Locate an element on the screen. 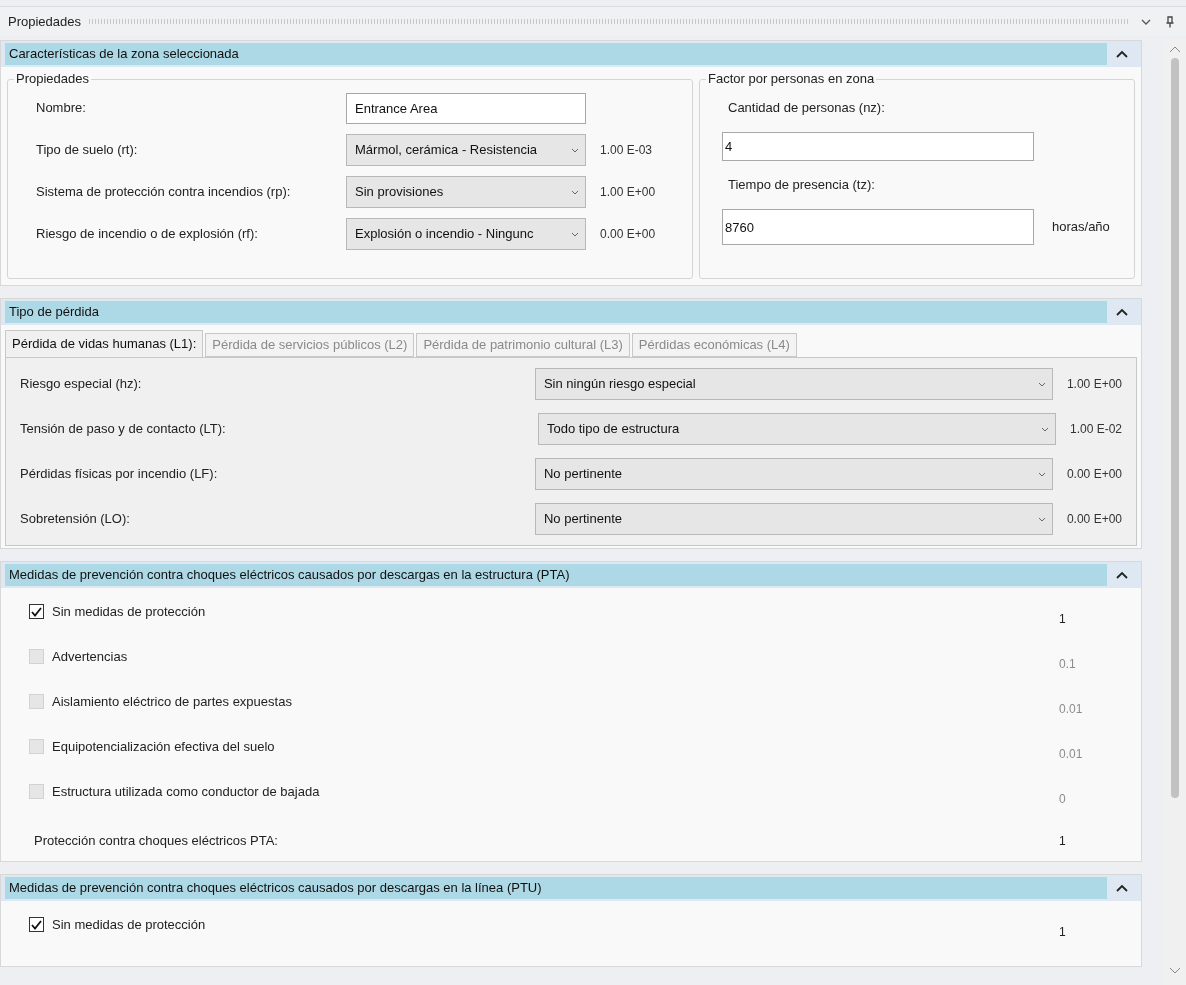 The image size is (1186, 985). group-legend: Factor por personas en zona is located at coordinates (791, 79).